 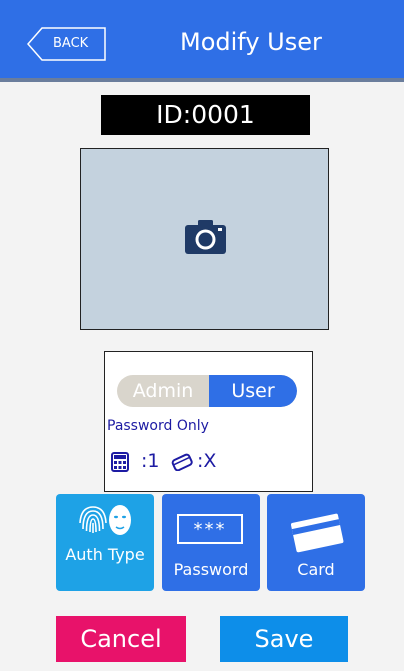 I want to click on password-tile: *** Password, so click(x=211, y=542).